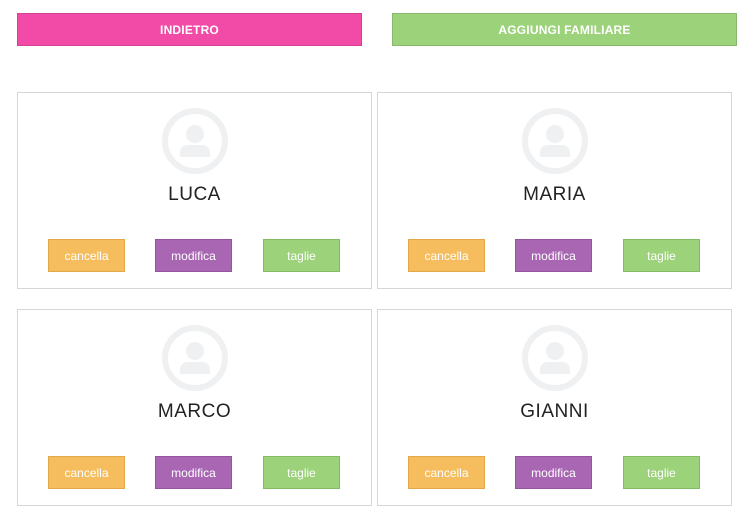 The width and height of the screenshot is (751, 520). I want to click on member-name: GIANNI, so click(554, 411).